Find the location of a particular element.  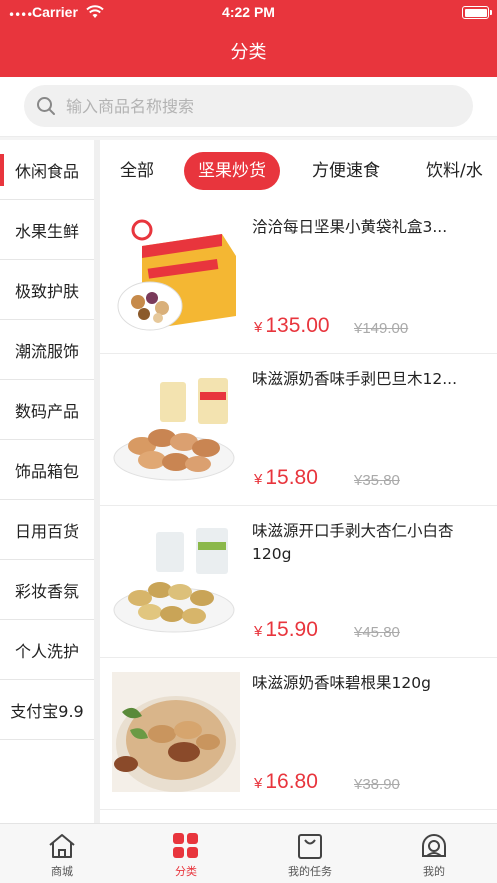

subcategory-tabs: 全部 坚果炒货 方便速食 饮料/水 is located at coordinates (298, 171).